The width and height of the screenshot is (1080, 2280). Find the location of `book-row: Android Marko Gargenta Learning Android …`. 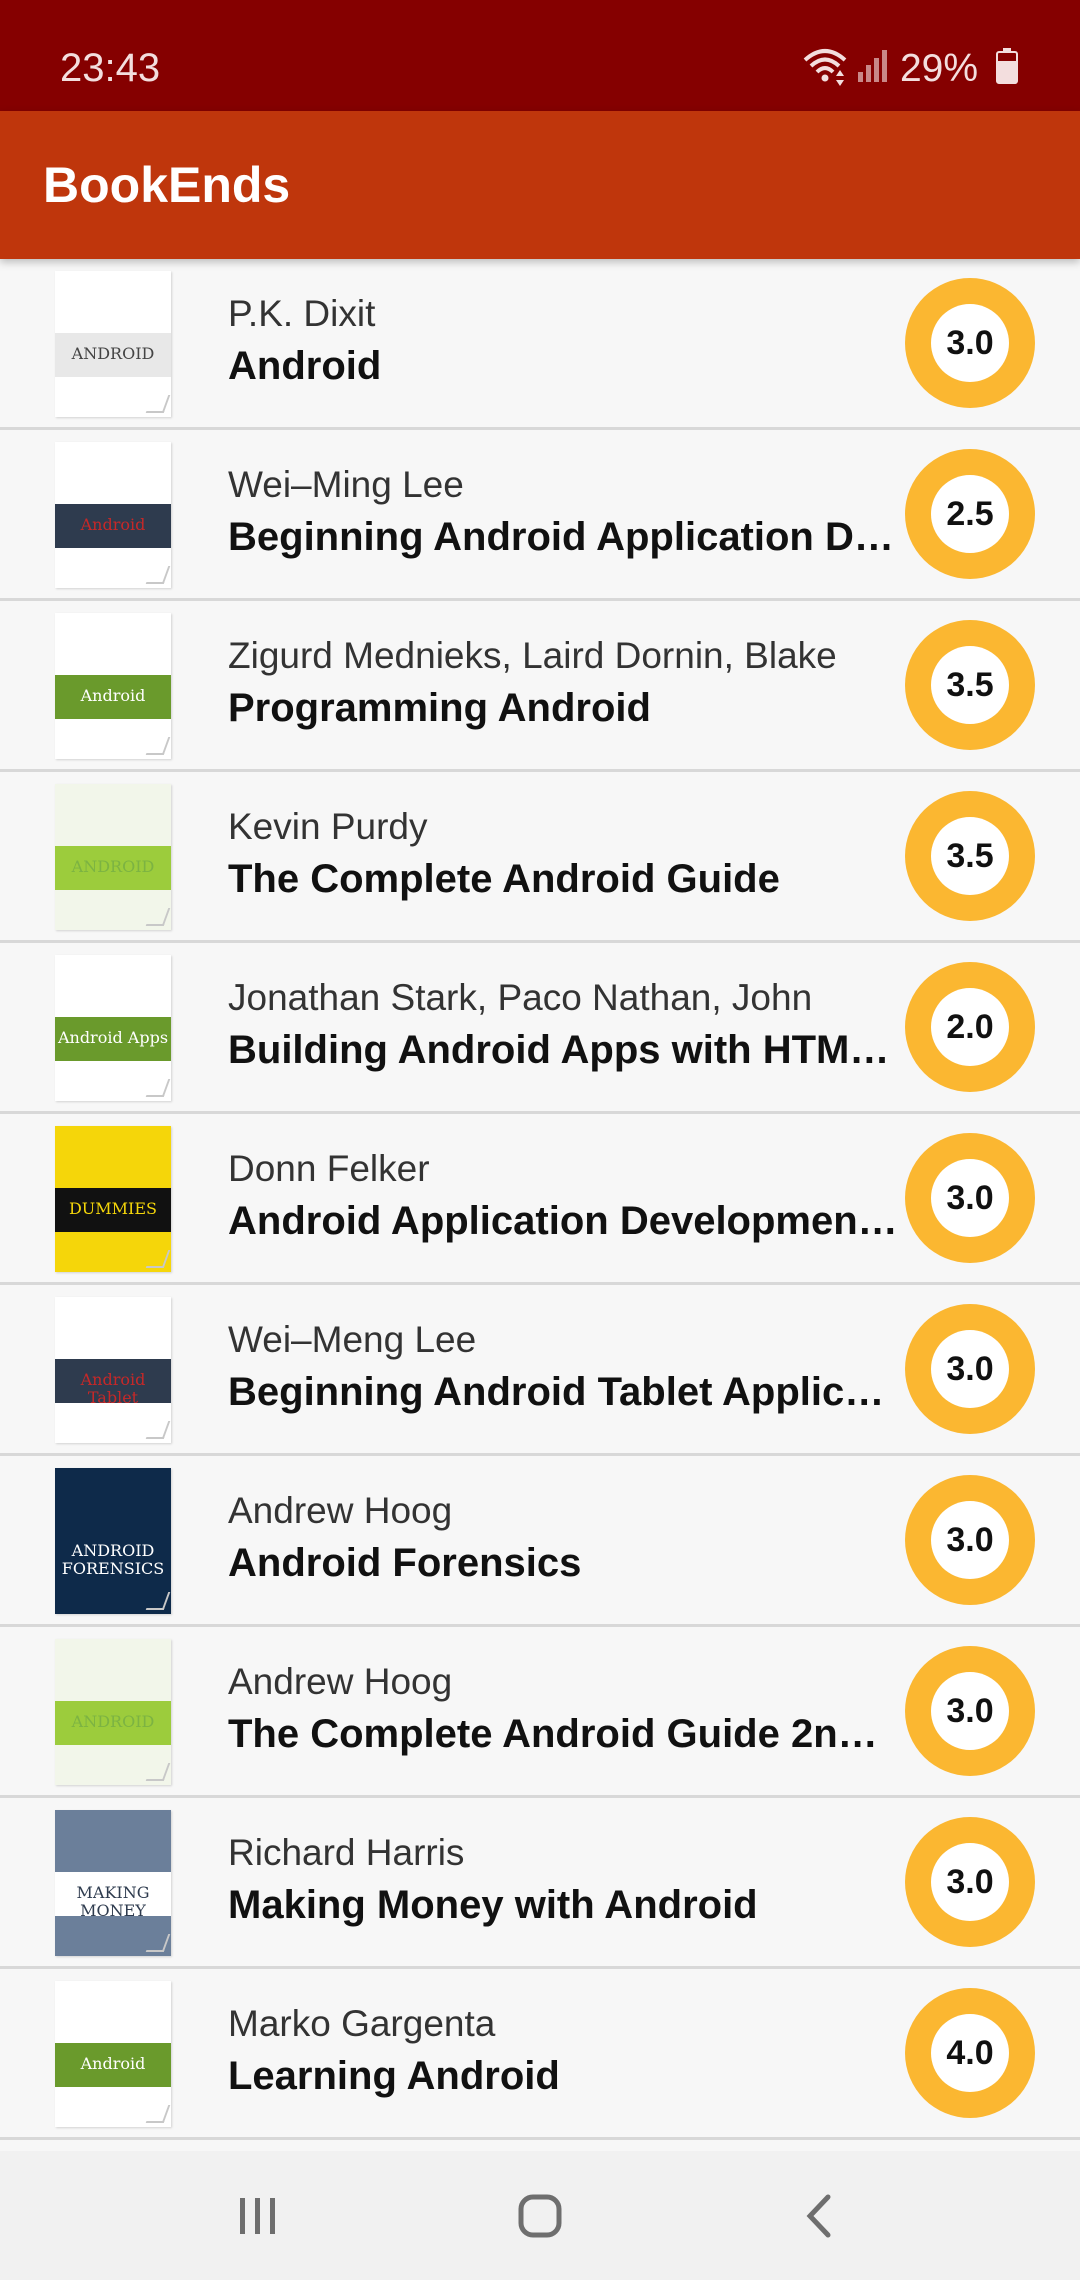

book-row: Android Marko Gargenta Learning Android … is located at coordinates (540, 2054).